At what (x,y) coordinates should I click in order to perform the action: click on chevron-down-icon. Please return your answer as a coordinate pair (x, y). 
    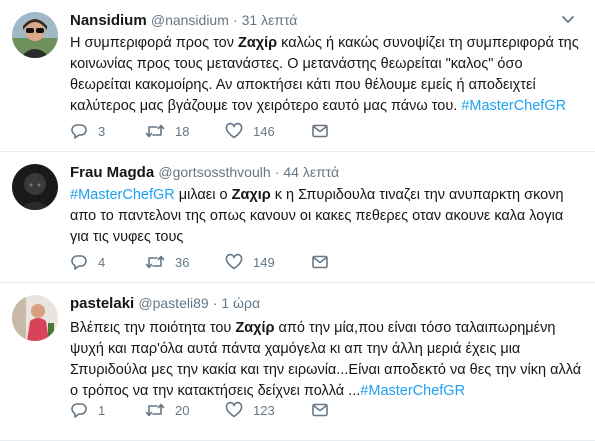
    Looking at the image, I should click on (568, 19).